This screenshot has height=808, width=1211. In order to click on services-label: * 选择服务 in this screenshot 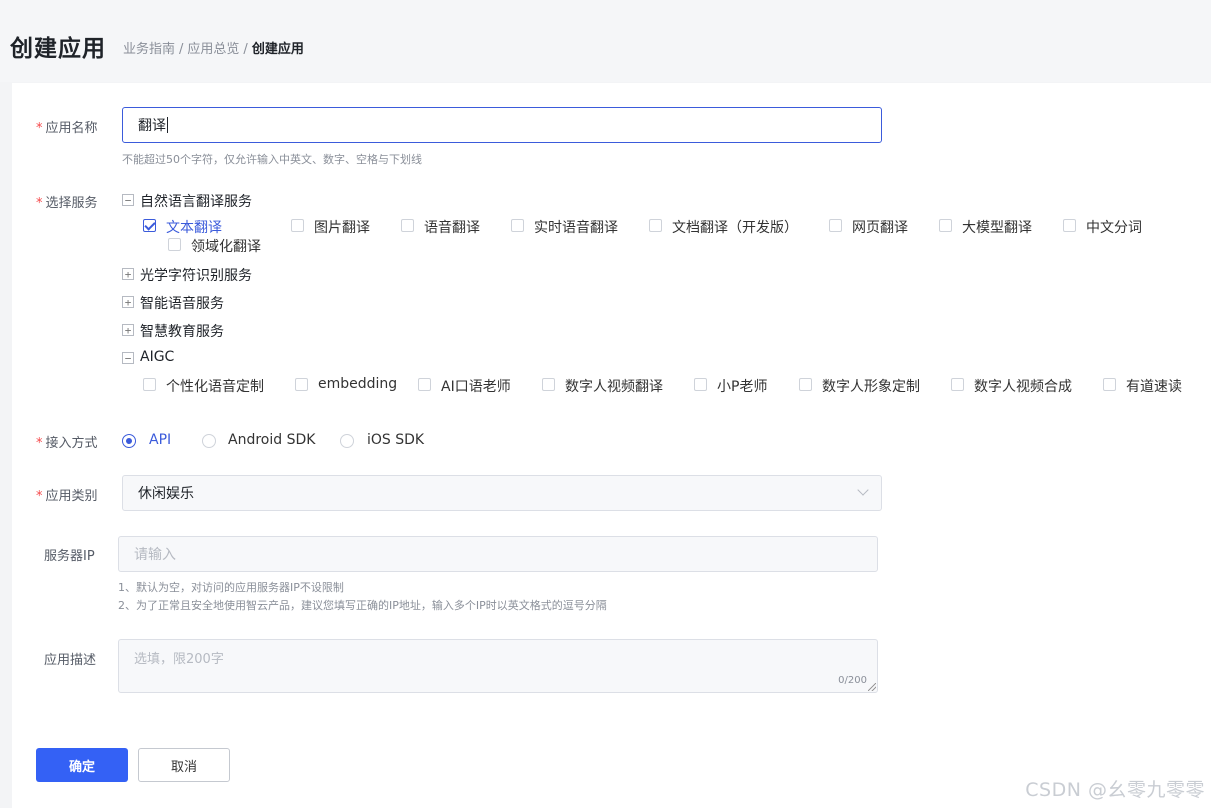, I will do `click(67, 203)`.